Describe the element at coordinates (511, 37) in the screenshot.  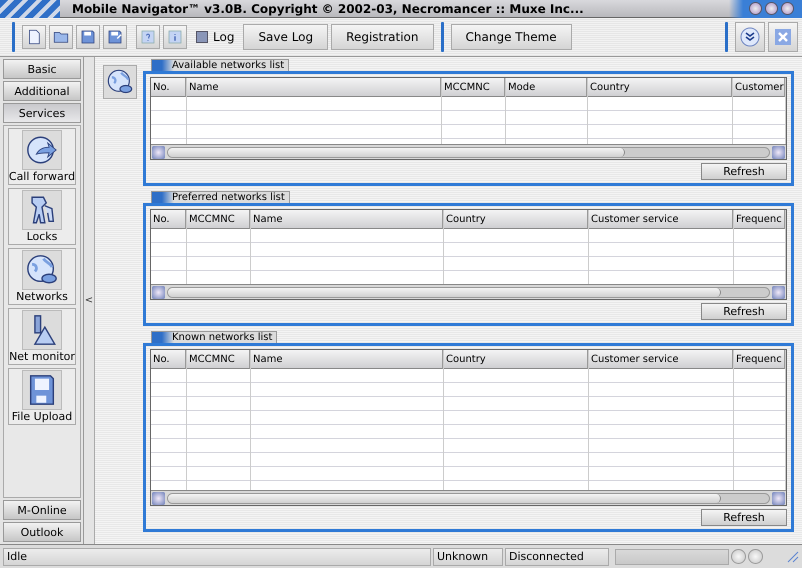
I see `change-theme-button: Change Theme` at that location.